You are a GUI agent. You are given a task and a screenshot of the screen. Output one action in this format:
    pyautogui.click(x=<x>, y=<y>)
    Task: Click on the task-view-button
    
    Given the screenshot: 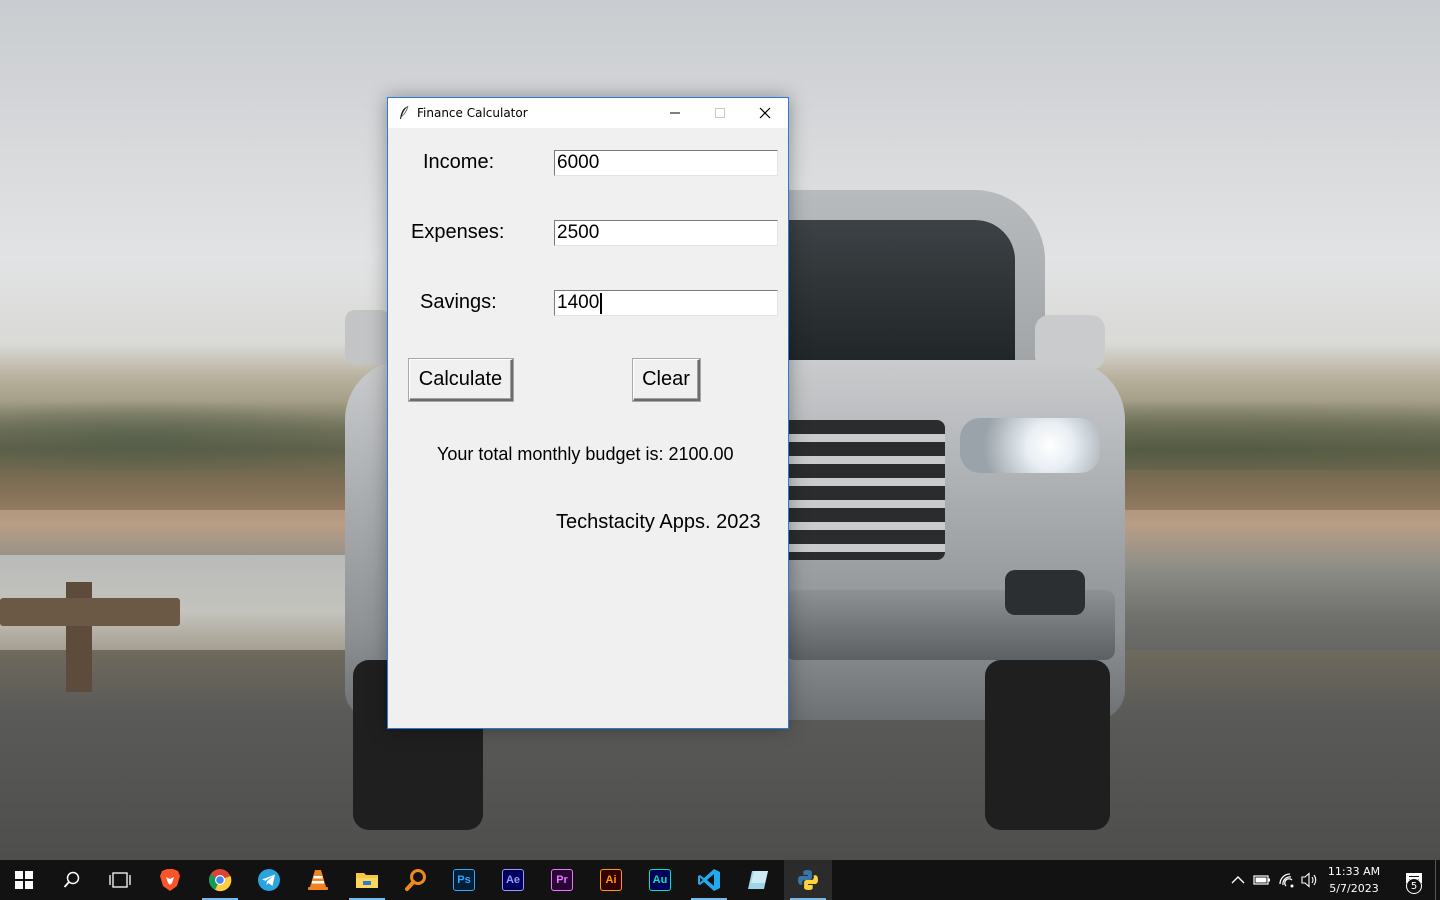 What is the action you would take?
    pyautogui.click(x=120, y=880)
    